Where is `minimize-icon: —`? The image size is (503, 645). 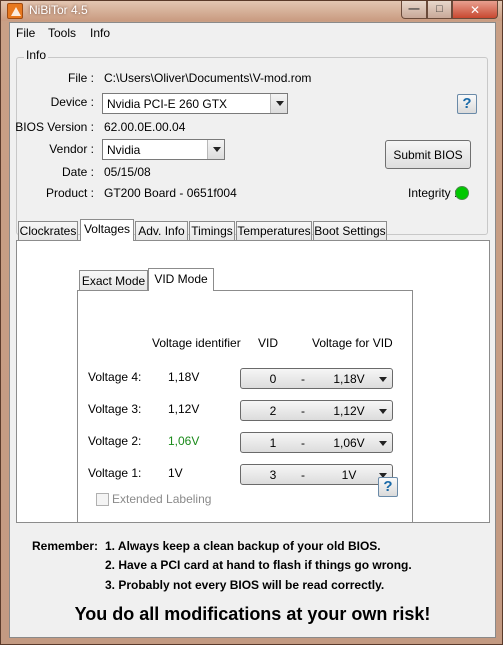
minimize-icon: — is located at coordinates (414, 9).